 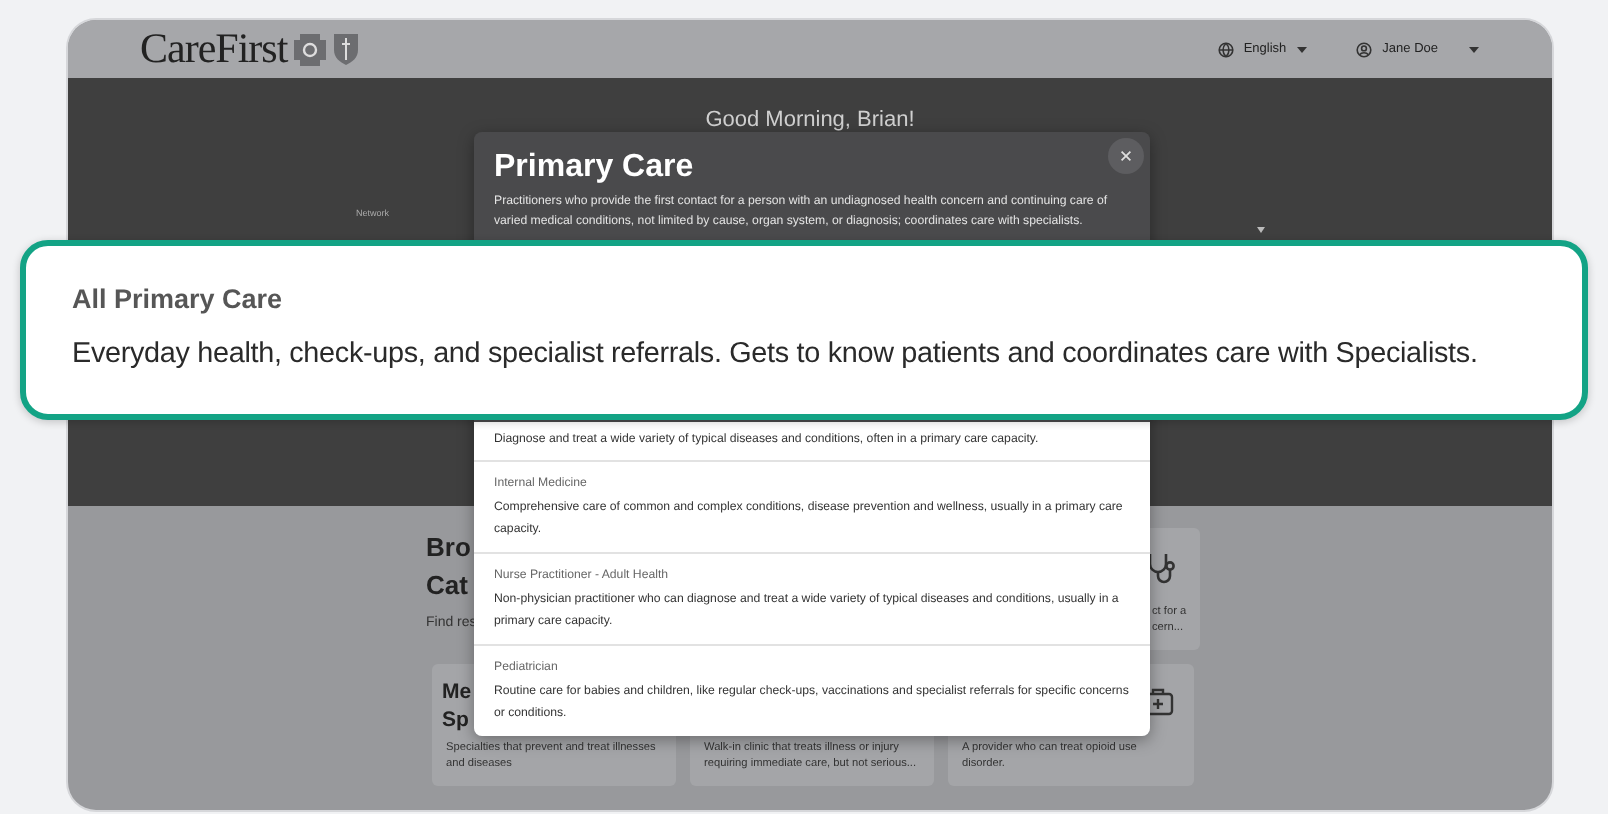 I want to click on callout-title: All Primary Care, so click(x=177, y=299).